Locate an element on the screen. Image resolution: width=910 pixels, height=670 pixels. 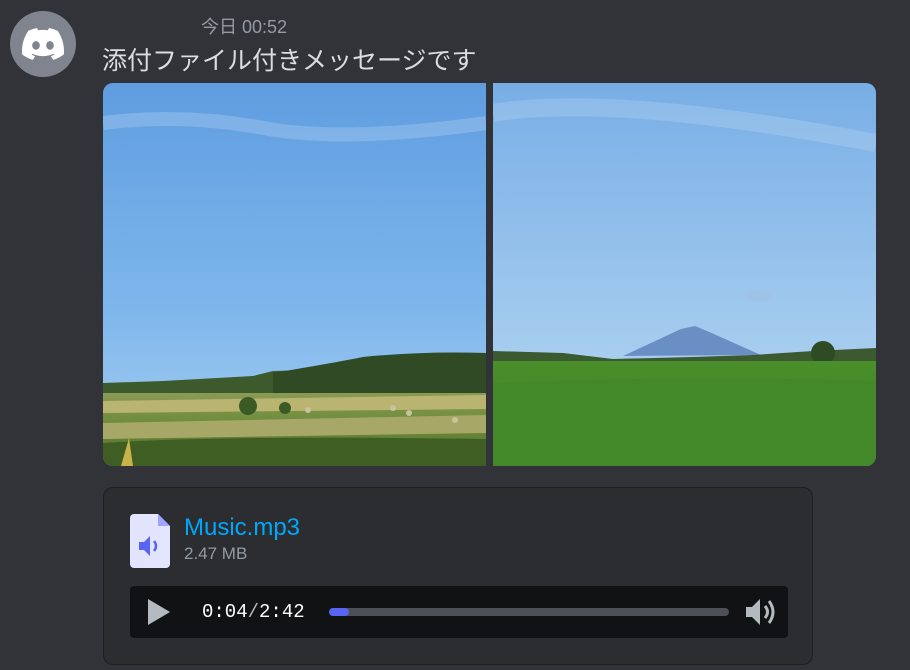
play-icon is located at coordinates (159, 612).